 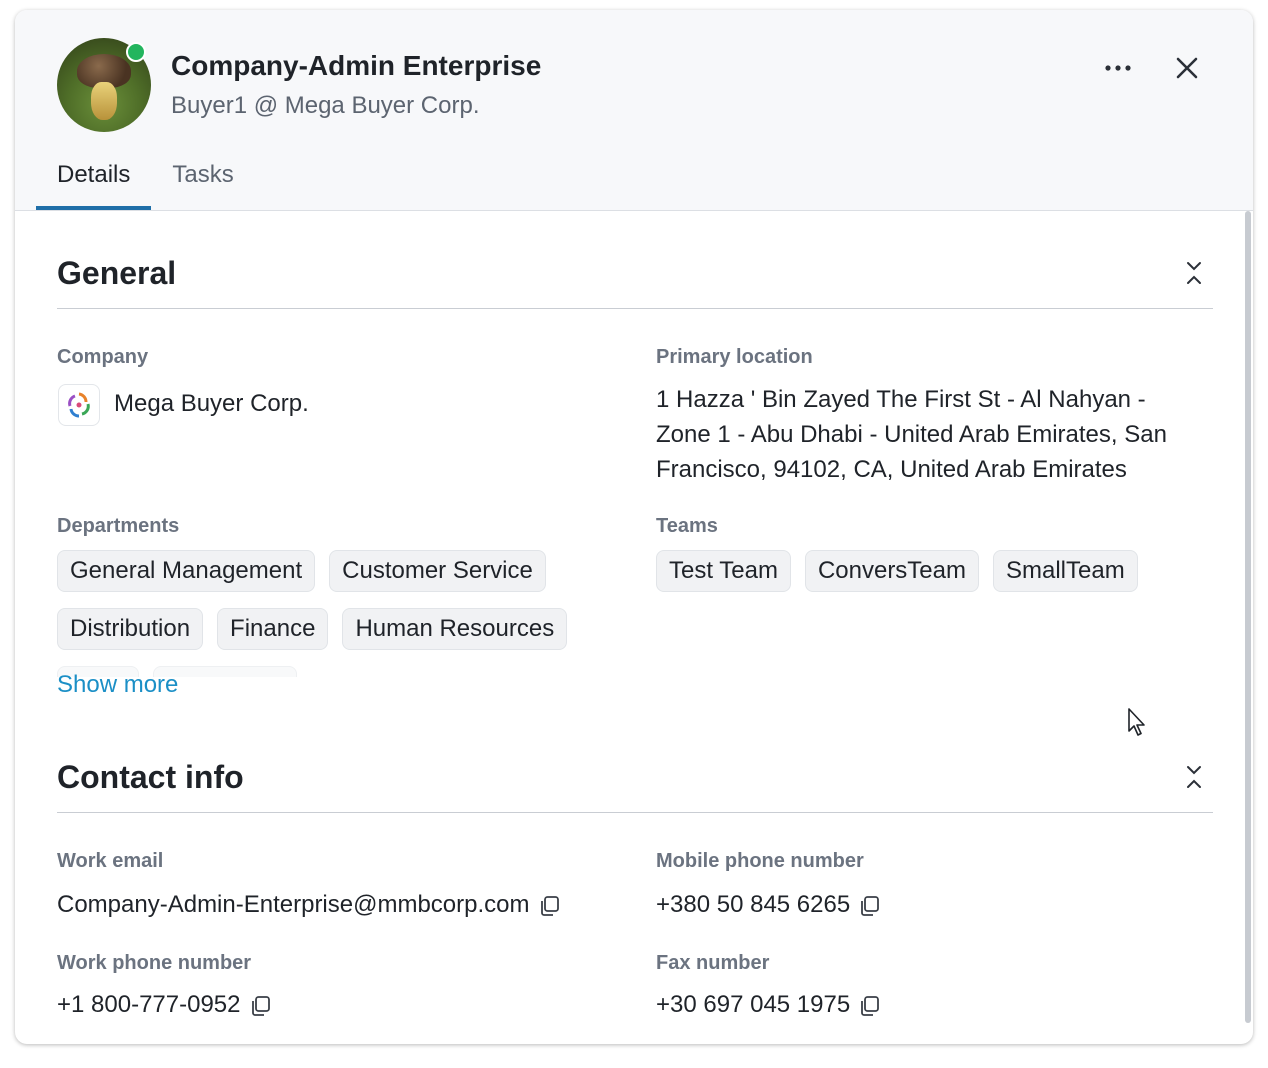 I want to click on teams-chip-list: Test Team ConversTeam SmallTeam, so click(x=936, y=579).